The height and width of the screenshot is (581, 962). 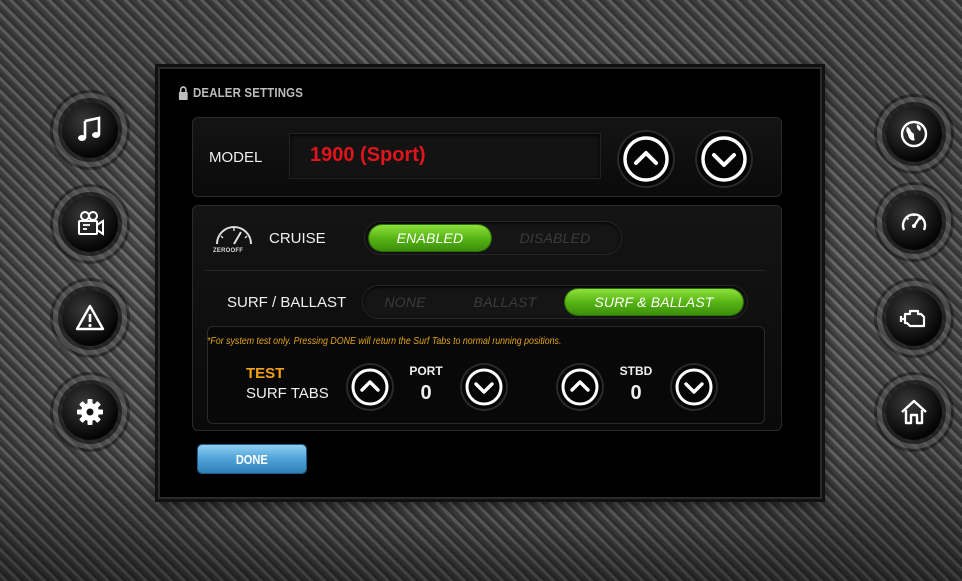 What do you see at coordinates (368, 155) in the screenshot?
I see `model-value: 1900 (Sport)` at bounding box center [368, 155].